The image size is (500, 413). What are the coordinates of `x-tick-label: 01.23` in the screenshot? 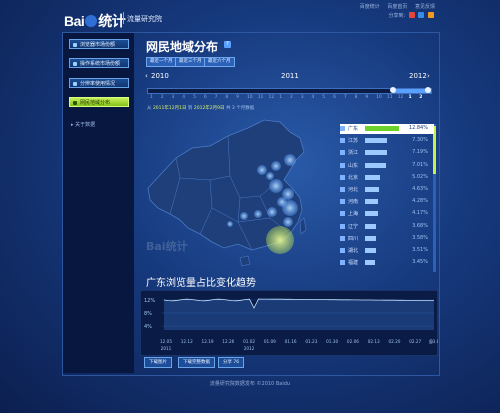 It's located at (311, 341).